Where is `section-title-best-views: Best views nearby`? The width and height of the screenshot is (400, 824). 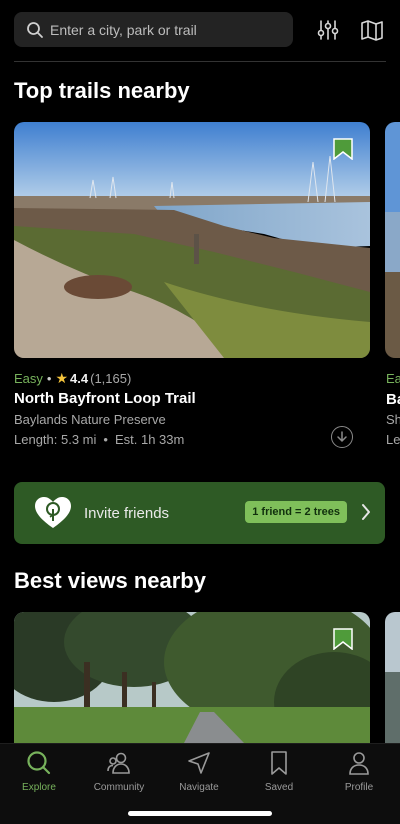 section-title-best-views: Best views nearby is located at coordinates (110, 580).